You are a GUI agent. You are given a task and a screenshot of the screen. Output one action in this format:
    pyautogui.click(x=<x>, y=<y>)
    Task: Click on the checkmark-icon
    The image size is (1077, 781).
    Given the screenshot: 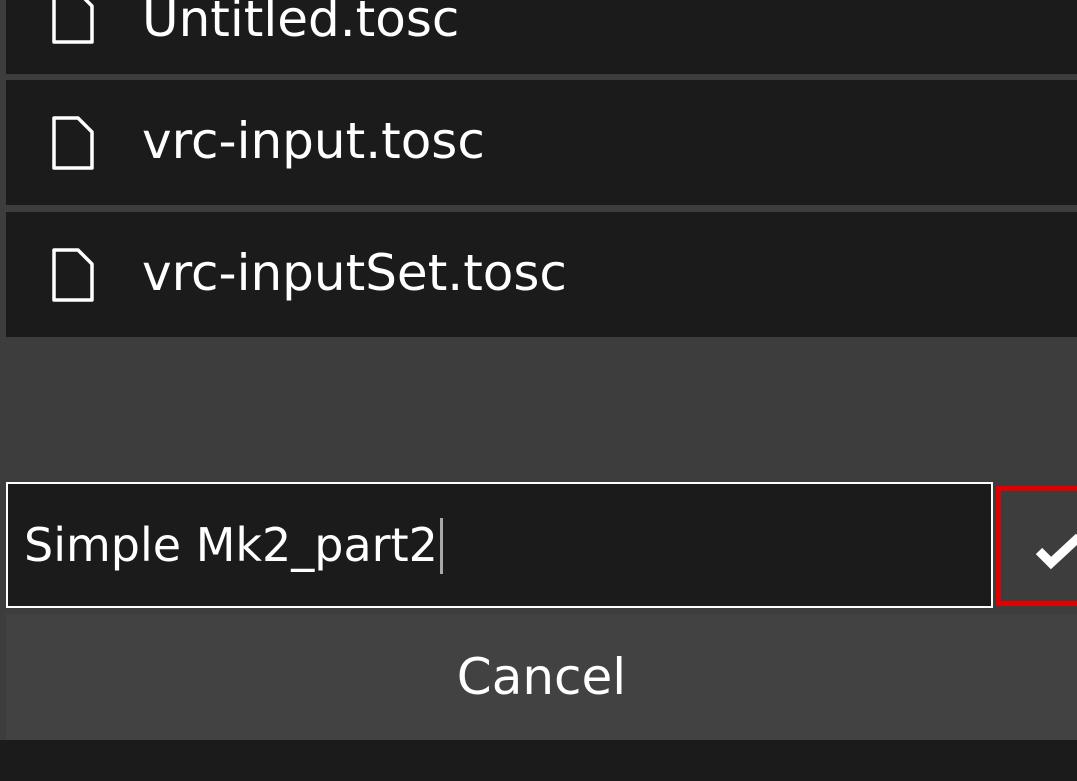 What is the action you would take?
    pyautogui.click(x=1056, y=551)
    